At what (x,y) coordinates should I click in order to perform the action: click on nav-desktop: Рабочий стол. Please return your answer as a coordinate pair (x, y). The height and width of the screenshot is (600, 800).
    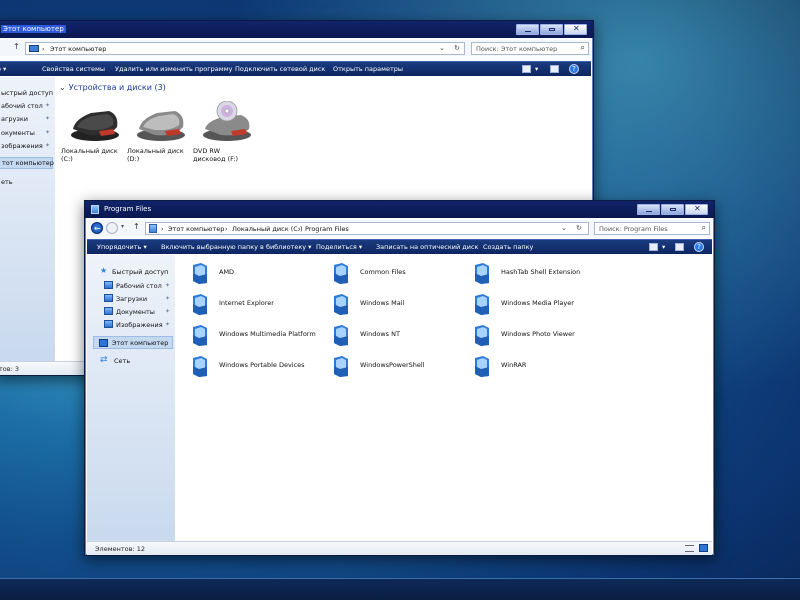
    Looking at the image, I should click on (139, 286).